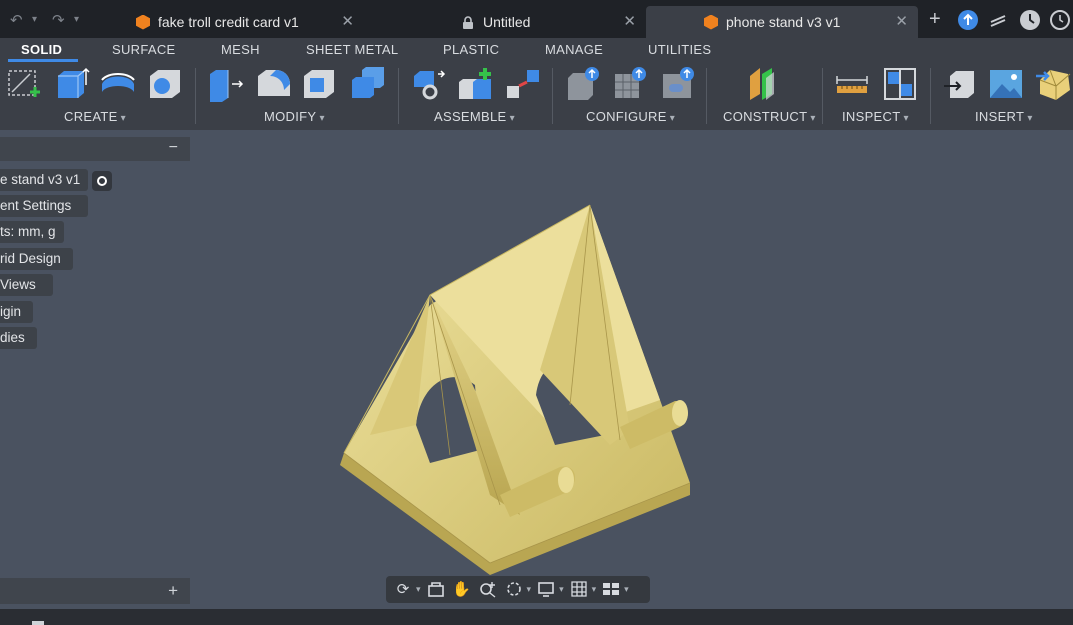 This screenshot has width=1073, height=625. I want to click on combine-icon, so click(368, 84).